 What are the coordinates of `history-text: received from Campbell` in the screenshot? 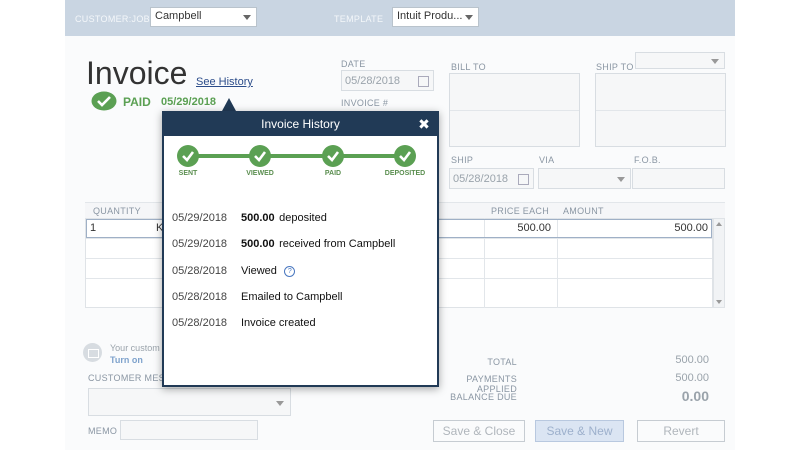 It's located at (337, 244).